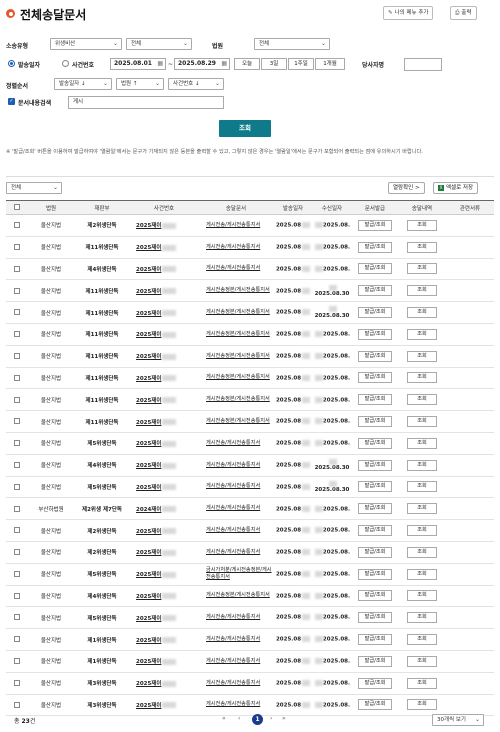  I want to click on next-page-icon: ›, so click(271, 718).